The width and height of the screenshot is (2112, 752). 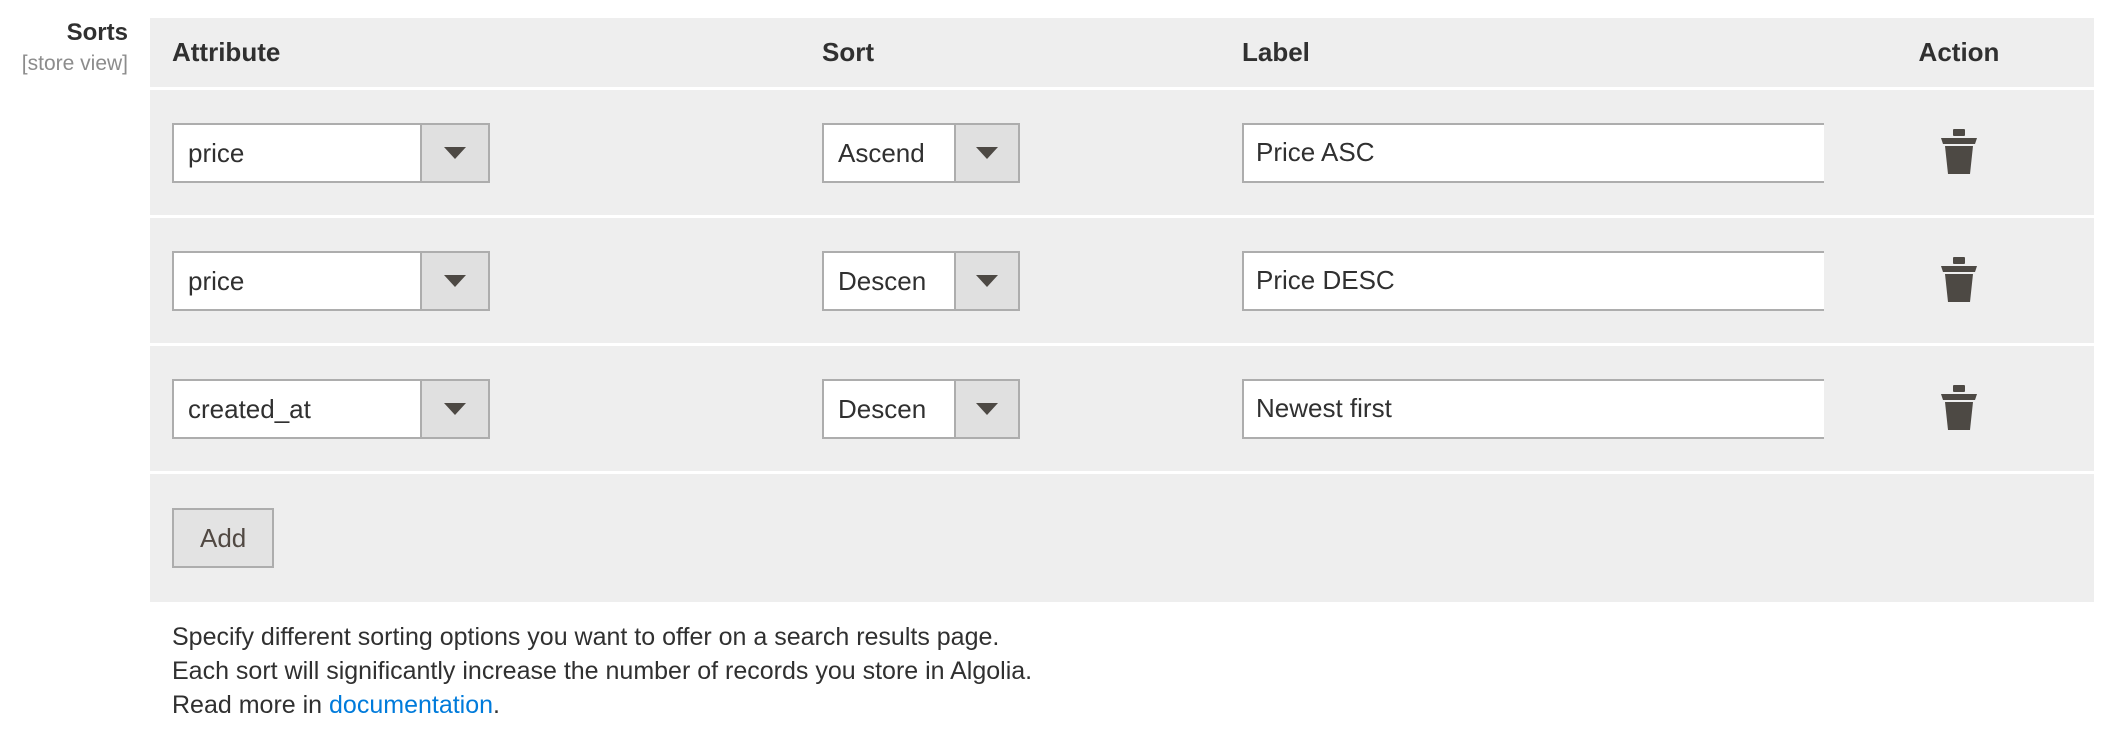 What do you see at coordinates (297, 152) in the screenshot?
I see `attribute-select-value-0: price` at bounding box center [297, 152].